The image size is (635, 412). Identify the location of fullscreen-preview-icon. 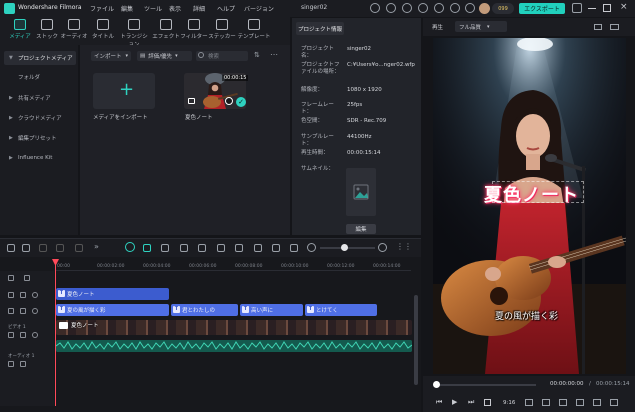
(529, 402).